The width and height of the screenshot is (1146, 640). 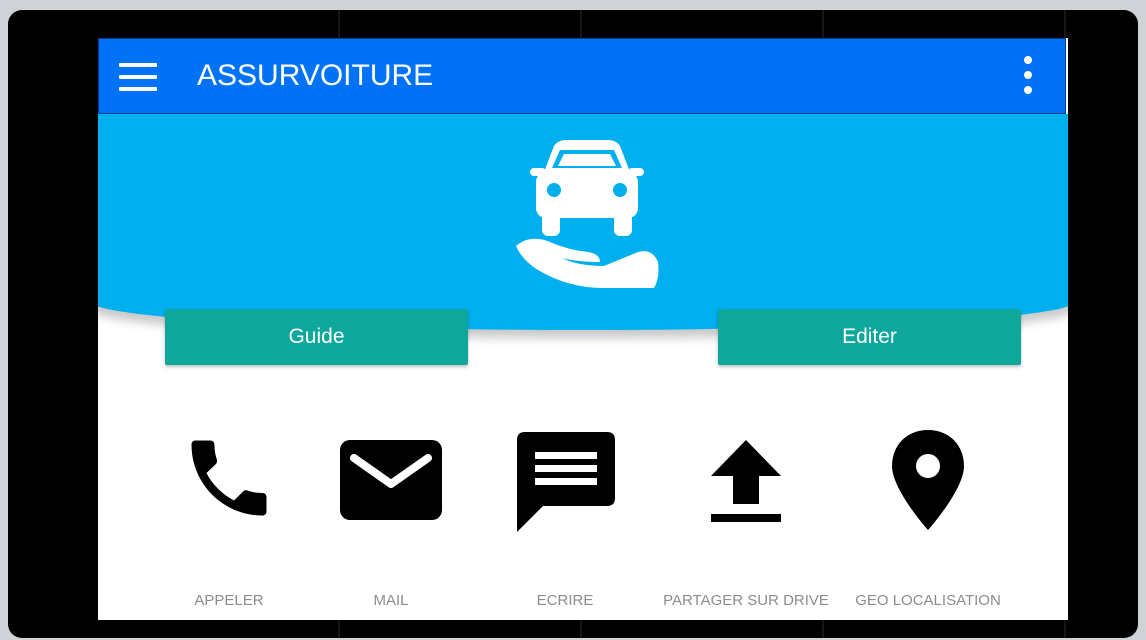 I want to click on shortcut-geo-localisation: GEO LOCALISATION, so click(x=928, y=513).